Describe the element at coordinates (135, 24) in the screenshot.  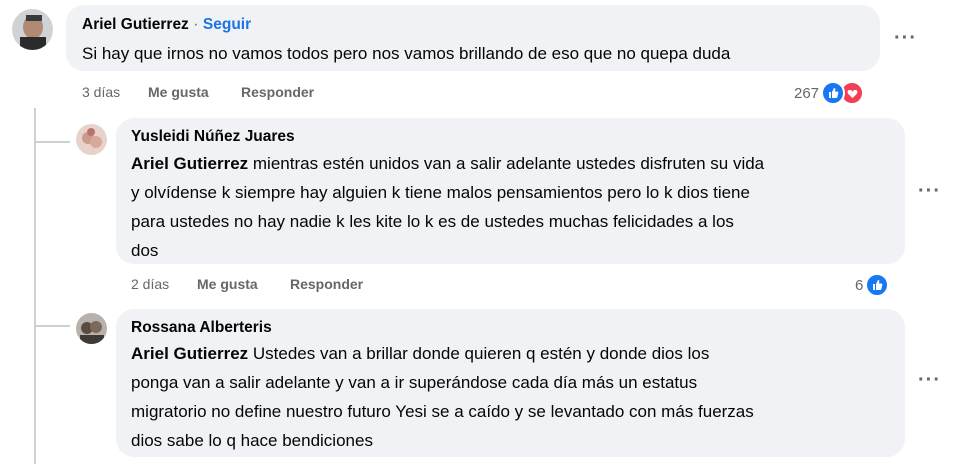
I see `comment-author: Ariel Gutierrez` at that location.